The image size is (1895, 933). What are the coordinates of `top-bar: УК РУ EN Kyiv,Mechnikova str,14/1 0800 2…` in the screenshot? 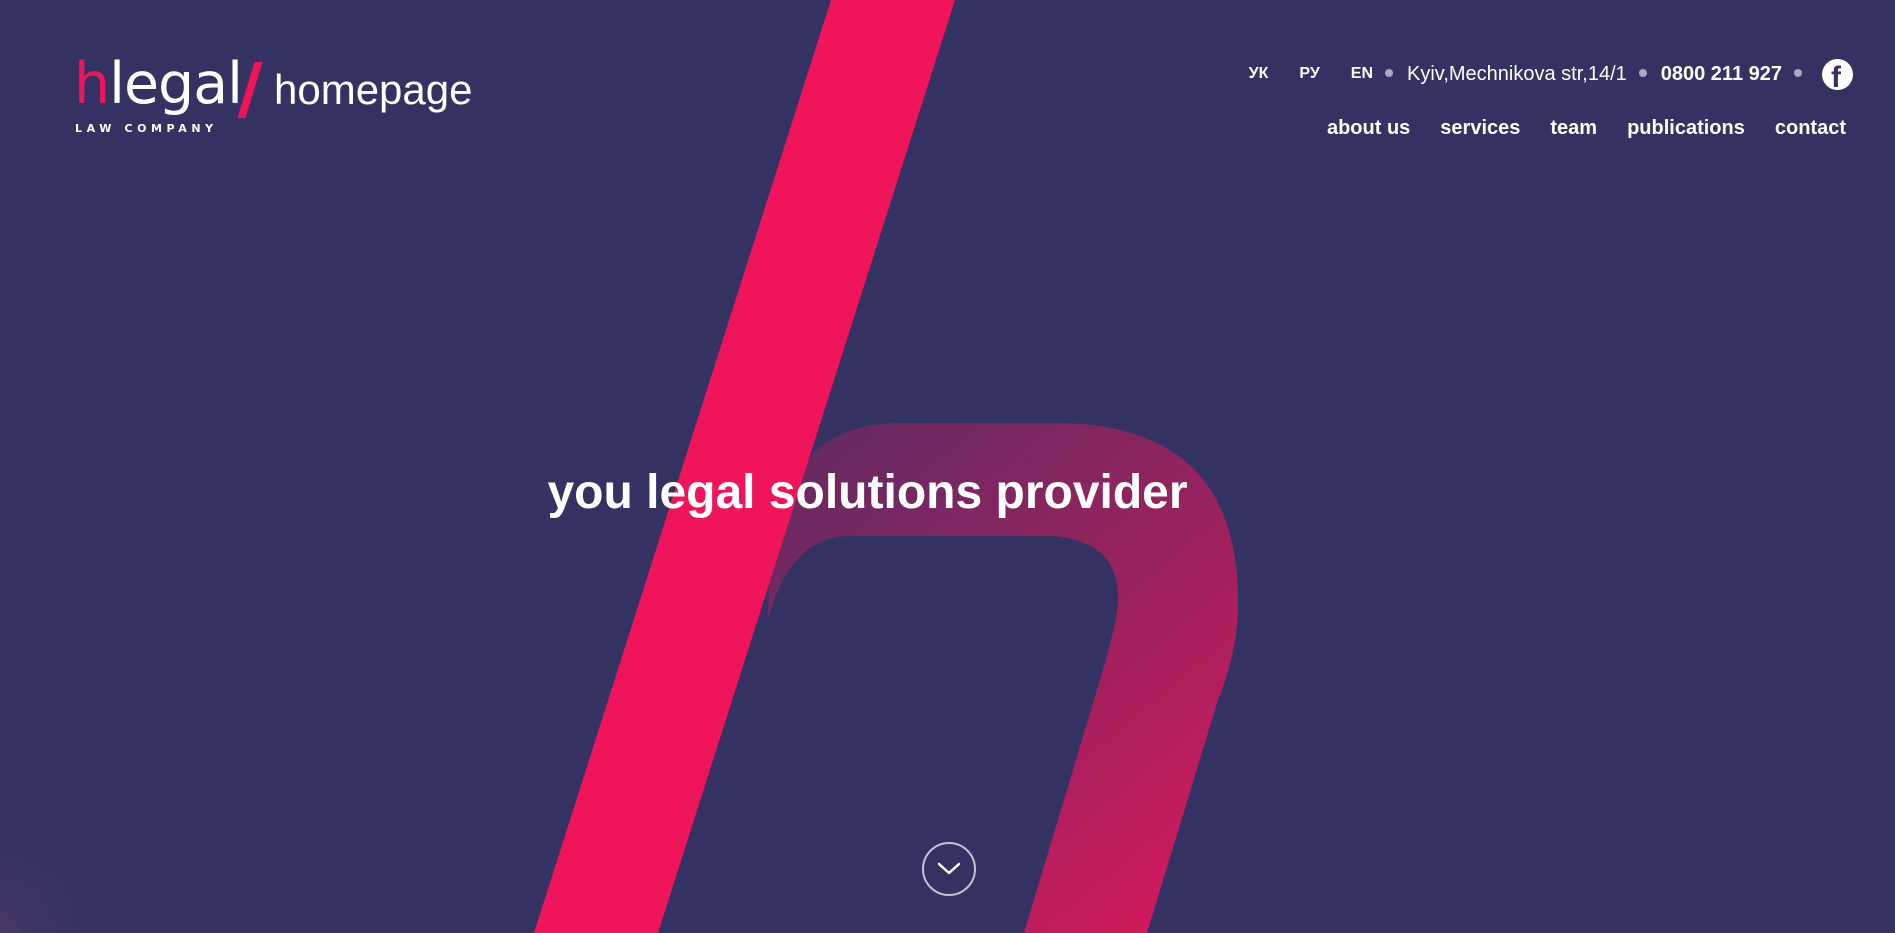 It's located at (1551, 74).